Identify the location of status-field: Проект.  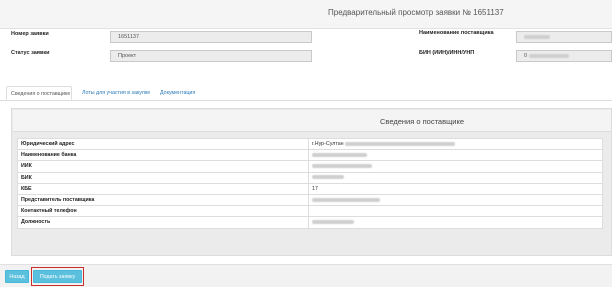
(211, 56).